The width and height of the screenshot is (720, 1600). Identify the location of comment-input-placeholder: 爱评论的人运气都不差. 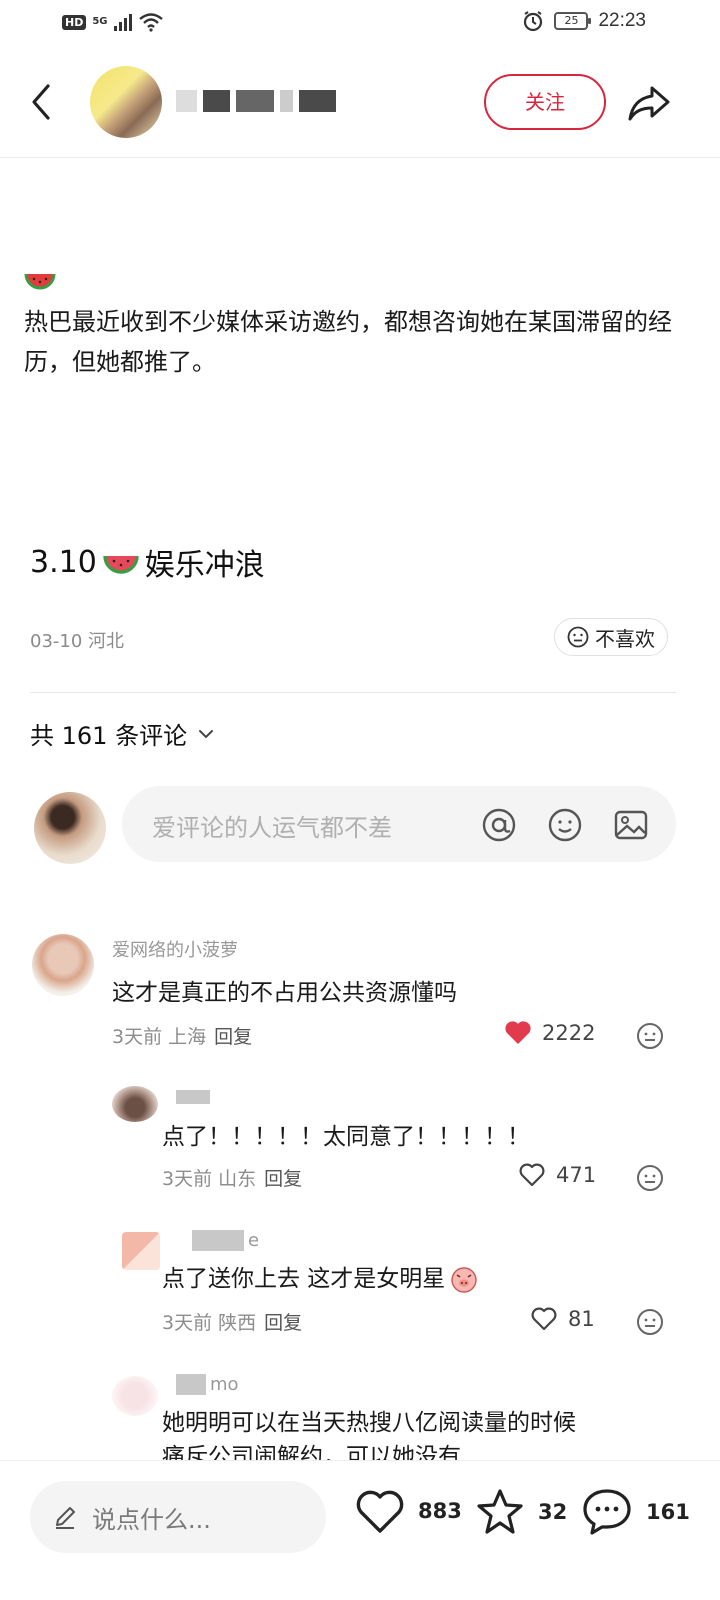
(272, 828).